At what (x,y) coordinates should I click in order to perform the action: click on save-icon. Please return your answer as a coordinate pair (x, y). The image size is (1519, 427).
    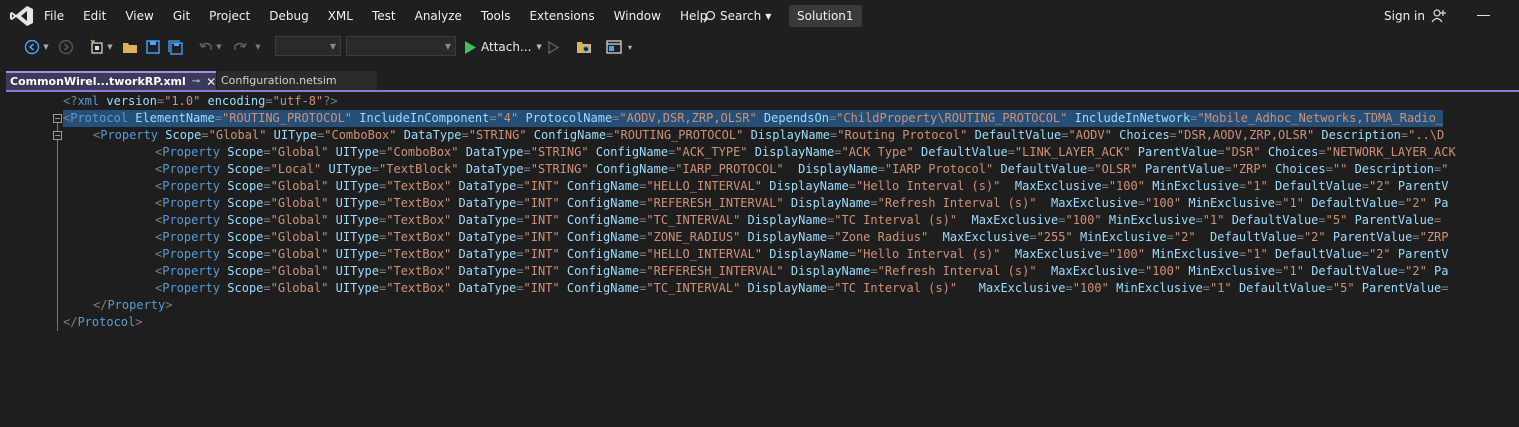
    Looking at the image, I should click on (153, 47).